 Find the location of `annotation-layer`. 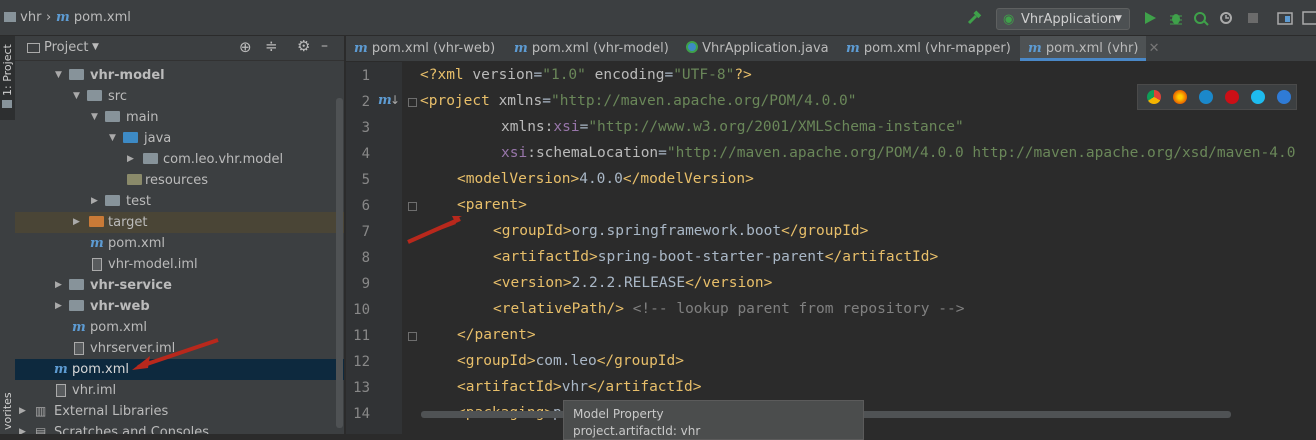

annotation-layer is located at coordinates (297, 293).